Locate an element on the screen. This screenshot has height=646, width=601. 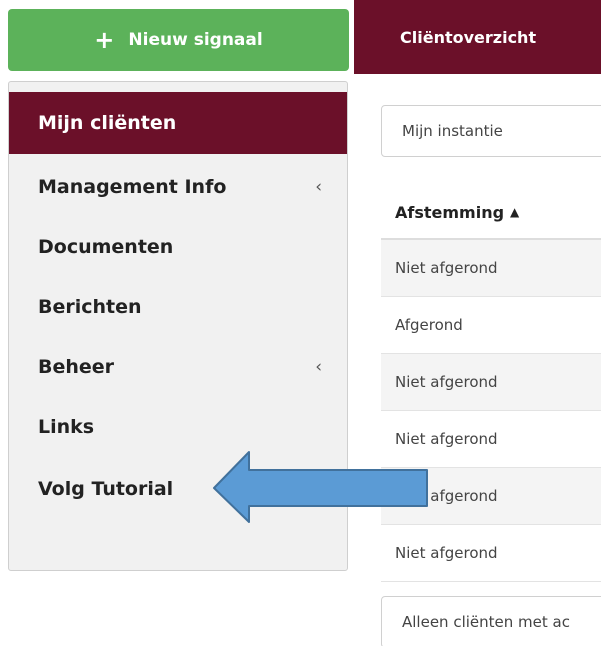
sidebar-item-label: Berichten is located at coordinates (90, 307).